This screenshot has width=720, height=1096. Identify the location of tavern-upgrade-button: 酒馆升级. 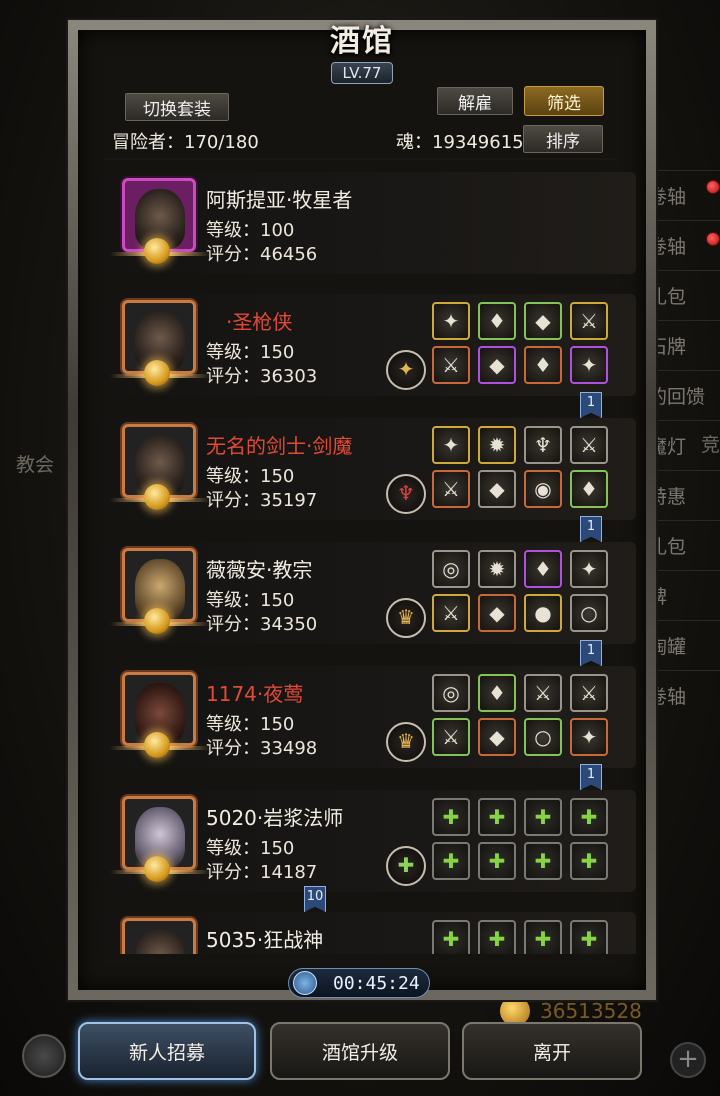
(360, 1051).